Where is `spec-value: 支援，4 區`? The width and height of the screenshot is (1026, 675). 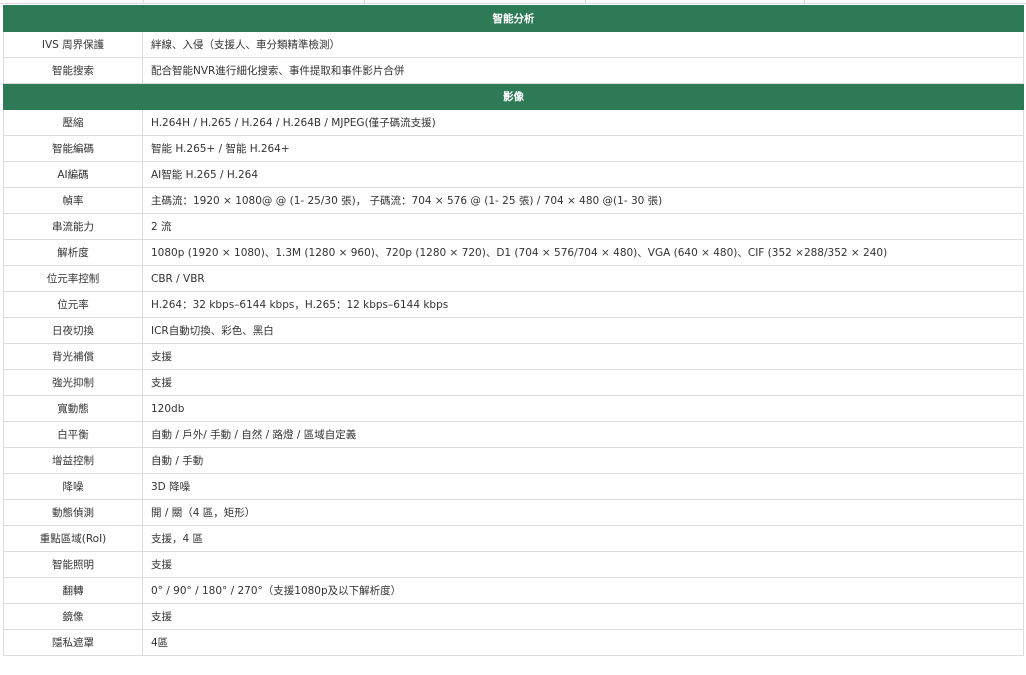
spec-value: 支援，4 區 is located at coordinates (583, 538).